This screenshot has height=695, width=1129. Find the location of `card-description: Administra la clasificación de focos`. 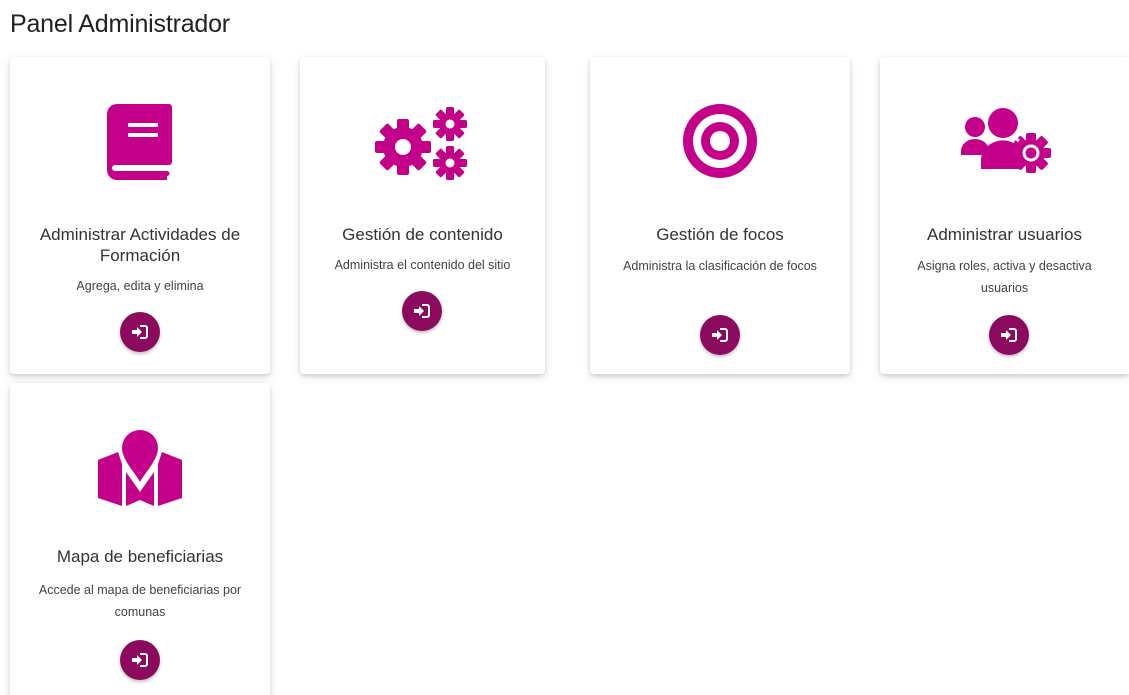

card-description: Administra la clasificación de focos is located at coordinates (720, 266).